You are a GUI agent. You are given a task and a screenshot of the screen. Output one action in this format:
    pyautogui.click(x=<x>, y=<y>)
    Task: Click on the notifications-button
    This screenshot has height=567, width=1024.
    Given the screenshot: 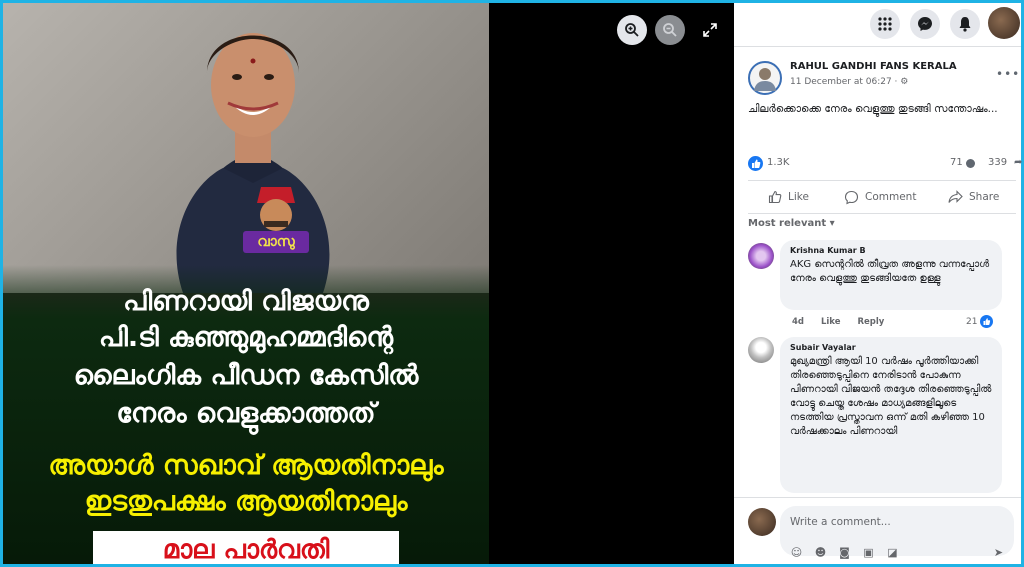 What is the action you would take?
    pyautogui.click(x=965, y=24)
    